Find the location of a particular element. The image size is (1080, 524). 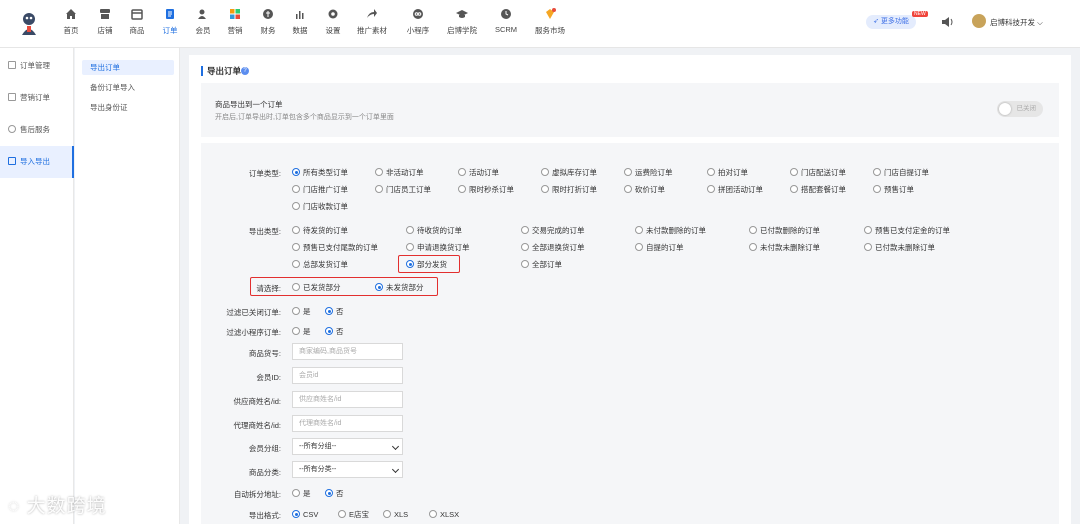

promo-icon is located at coordinates (372, 14).